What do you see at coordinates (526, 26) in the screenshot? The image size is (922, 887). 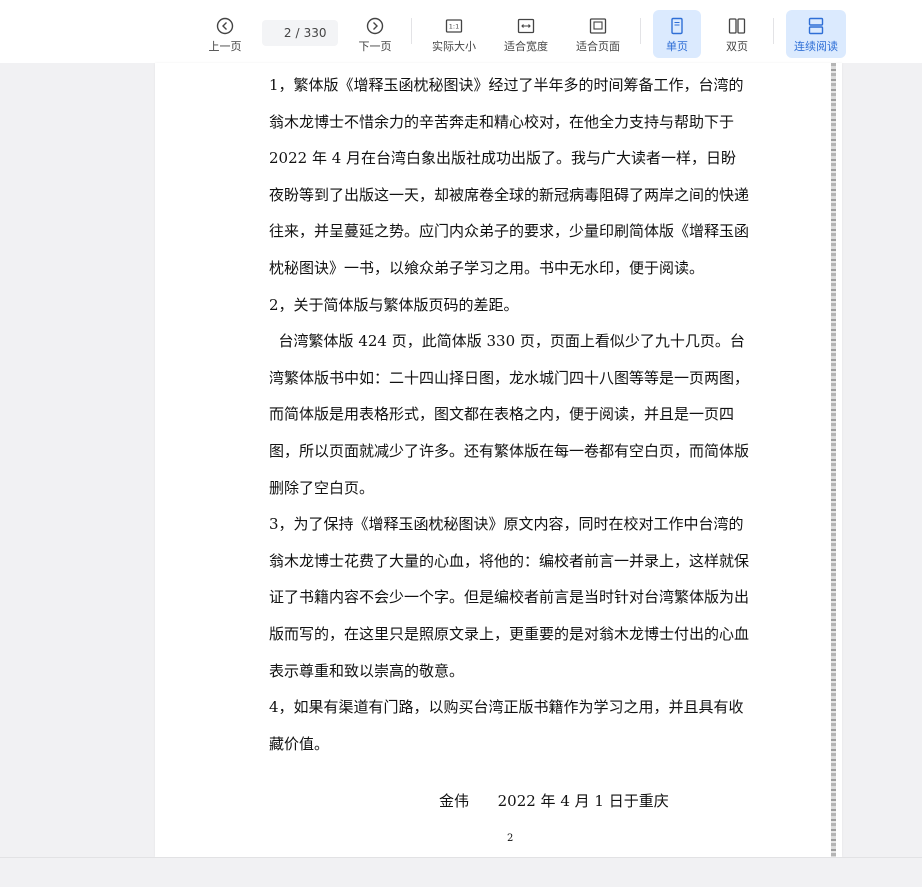 I see `fit-width-icon` at bounding box center [526, 26].